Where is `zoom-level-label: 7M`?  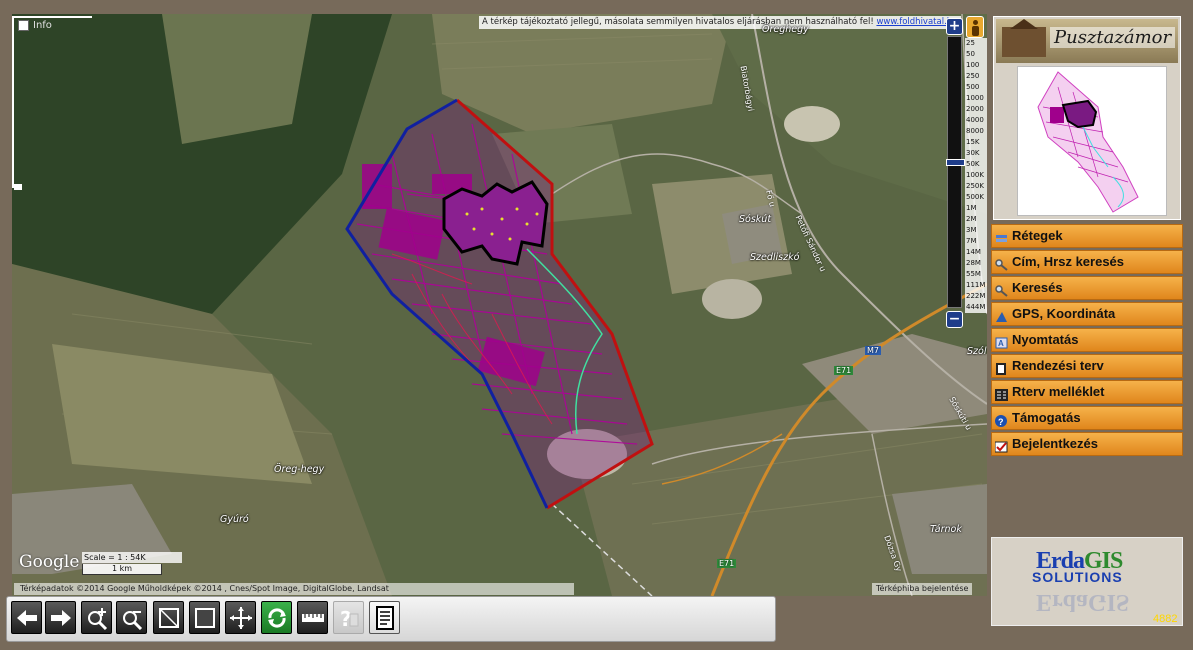
zoom-level-label: 7M is located at coordinates (976, 241).